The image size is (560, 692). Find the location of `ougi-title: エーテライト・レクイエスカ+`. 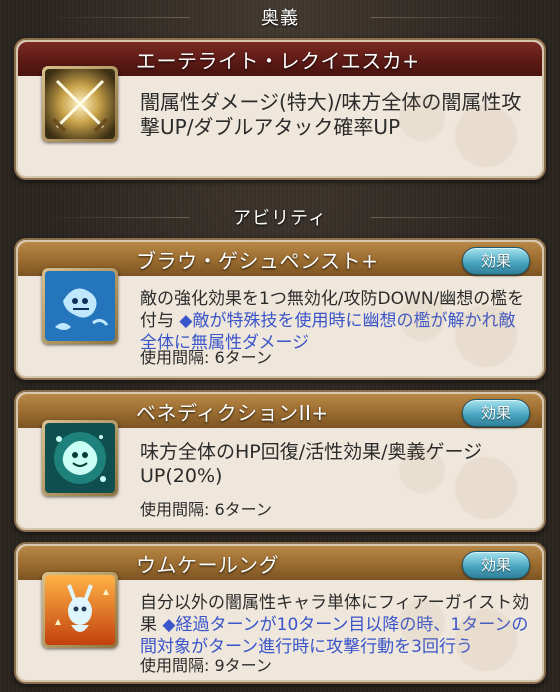

ougi-title: エーテライト・レクイエスカ+ is located at coordinates (278, 60).